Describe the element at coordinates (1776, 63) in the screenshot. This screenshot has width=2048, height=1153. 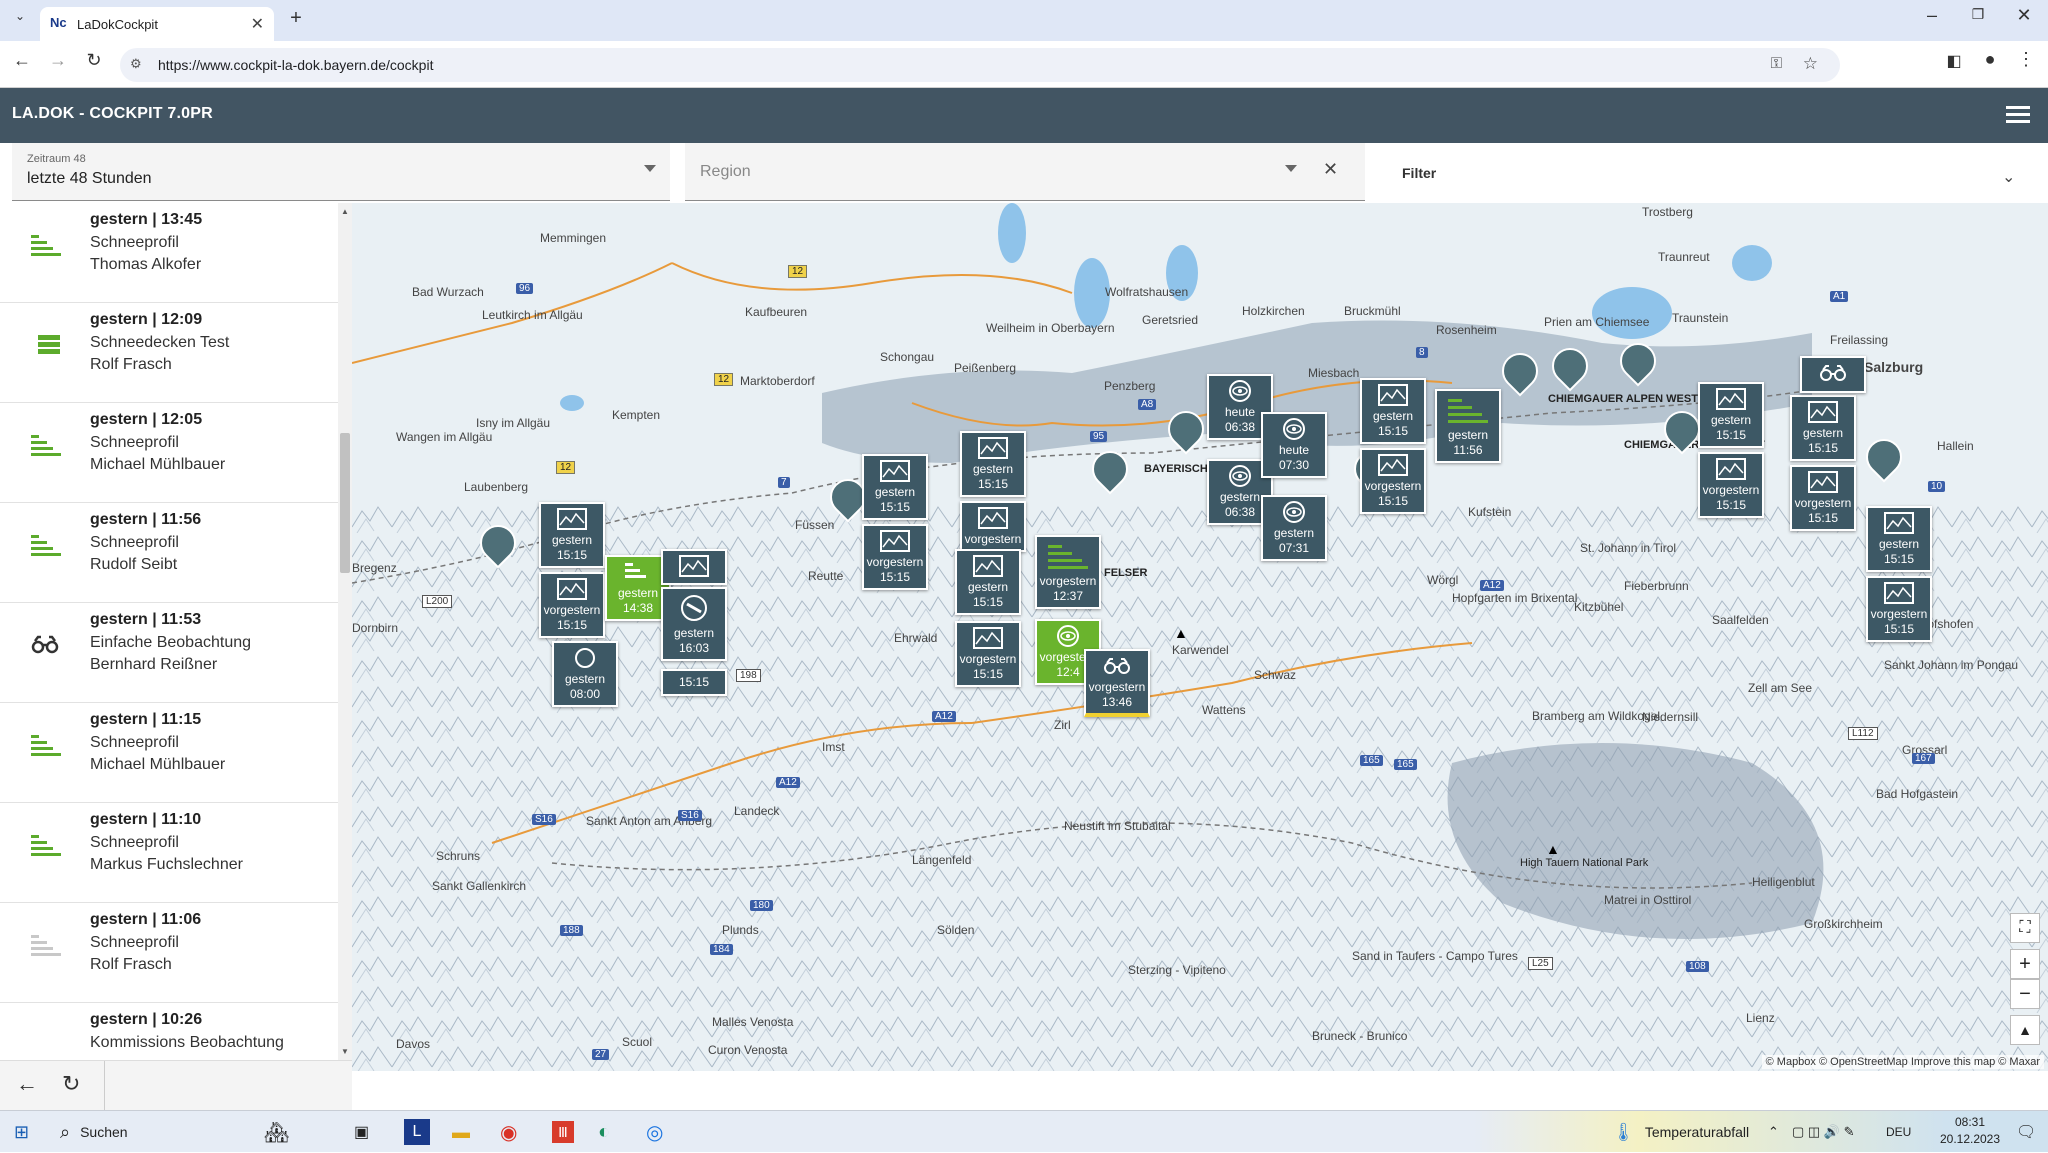
I see `password-key-icon: ⚿` at that location.